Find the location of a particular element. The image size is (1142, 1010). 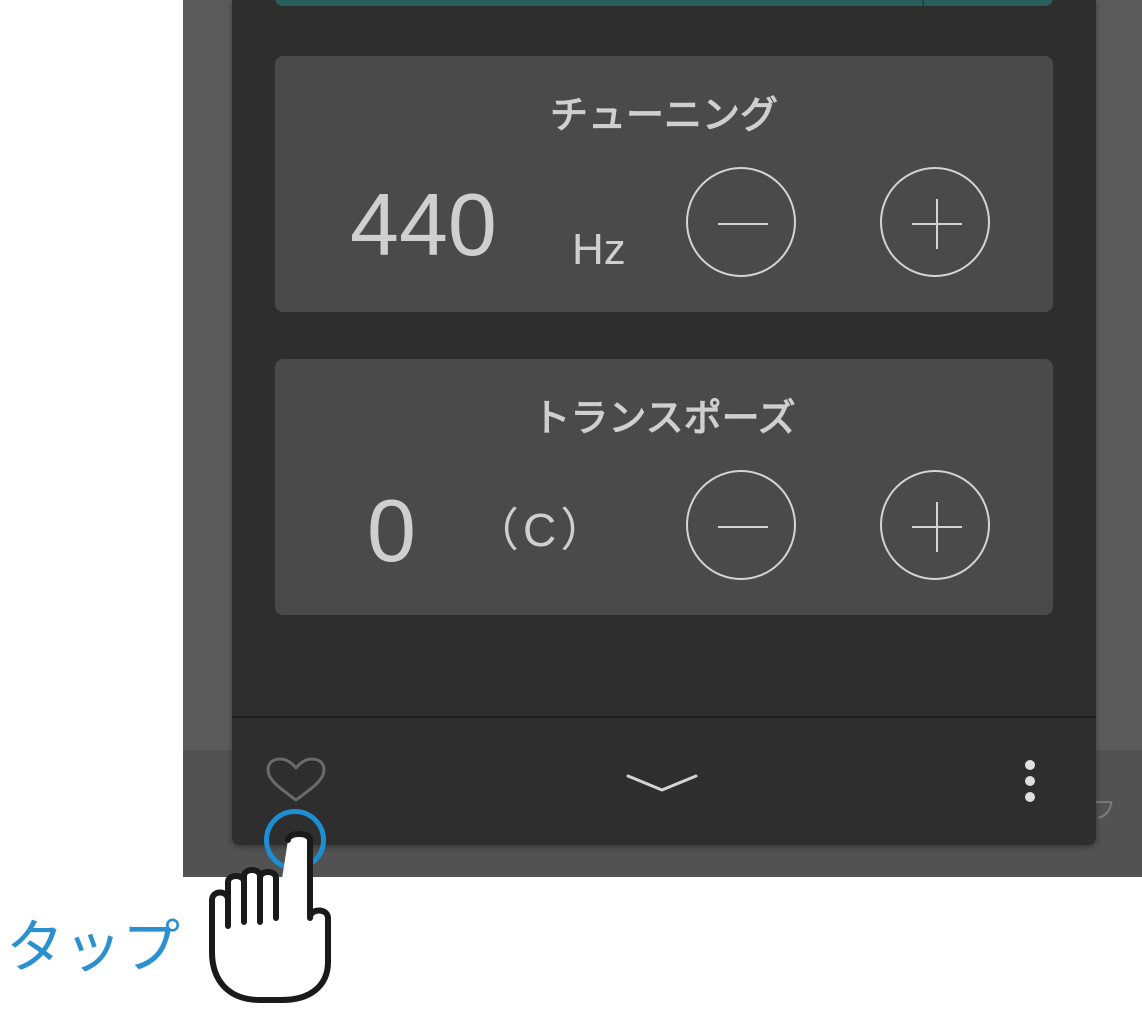

strip-divider is located at coordinates (923, 3).